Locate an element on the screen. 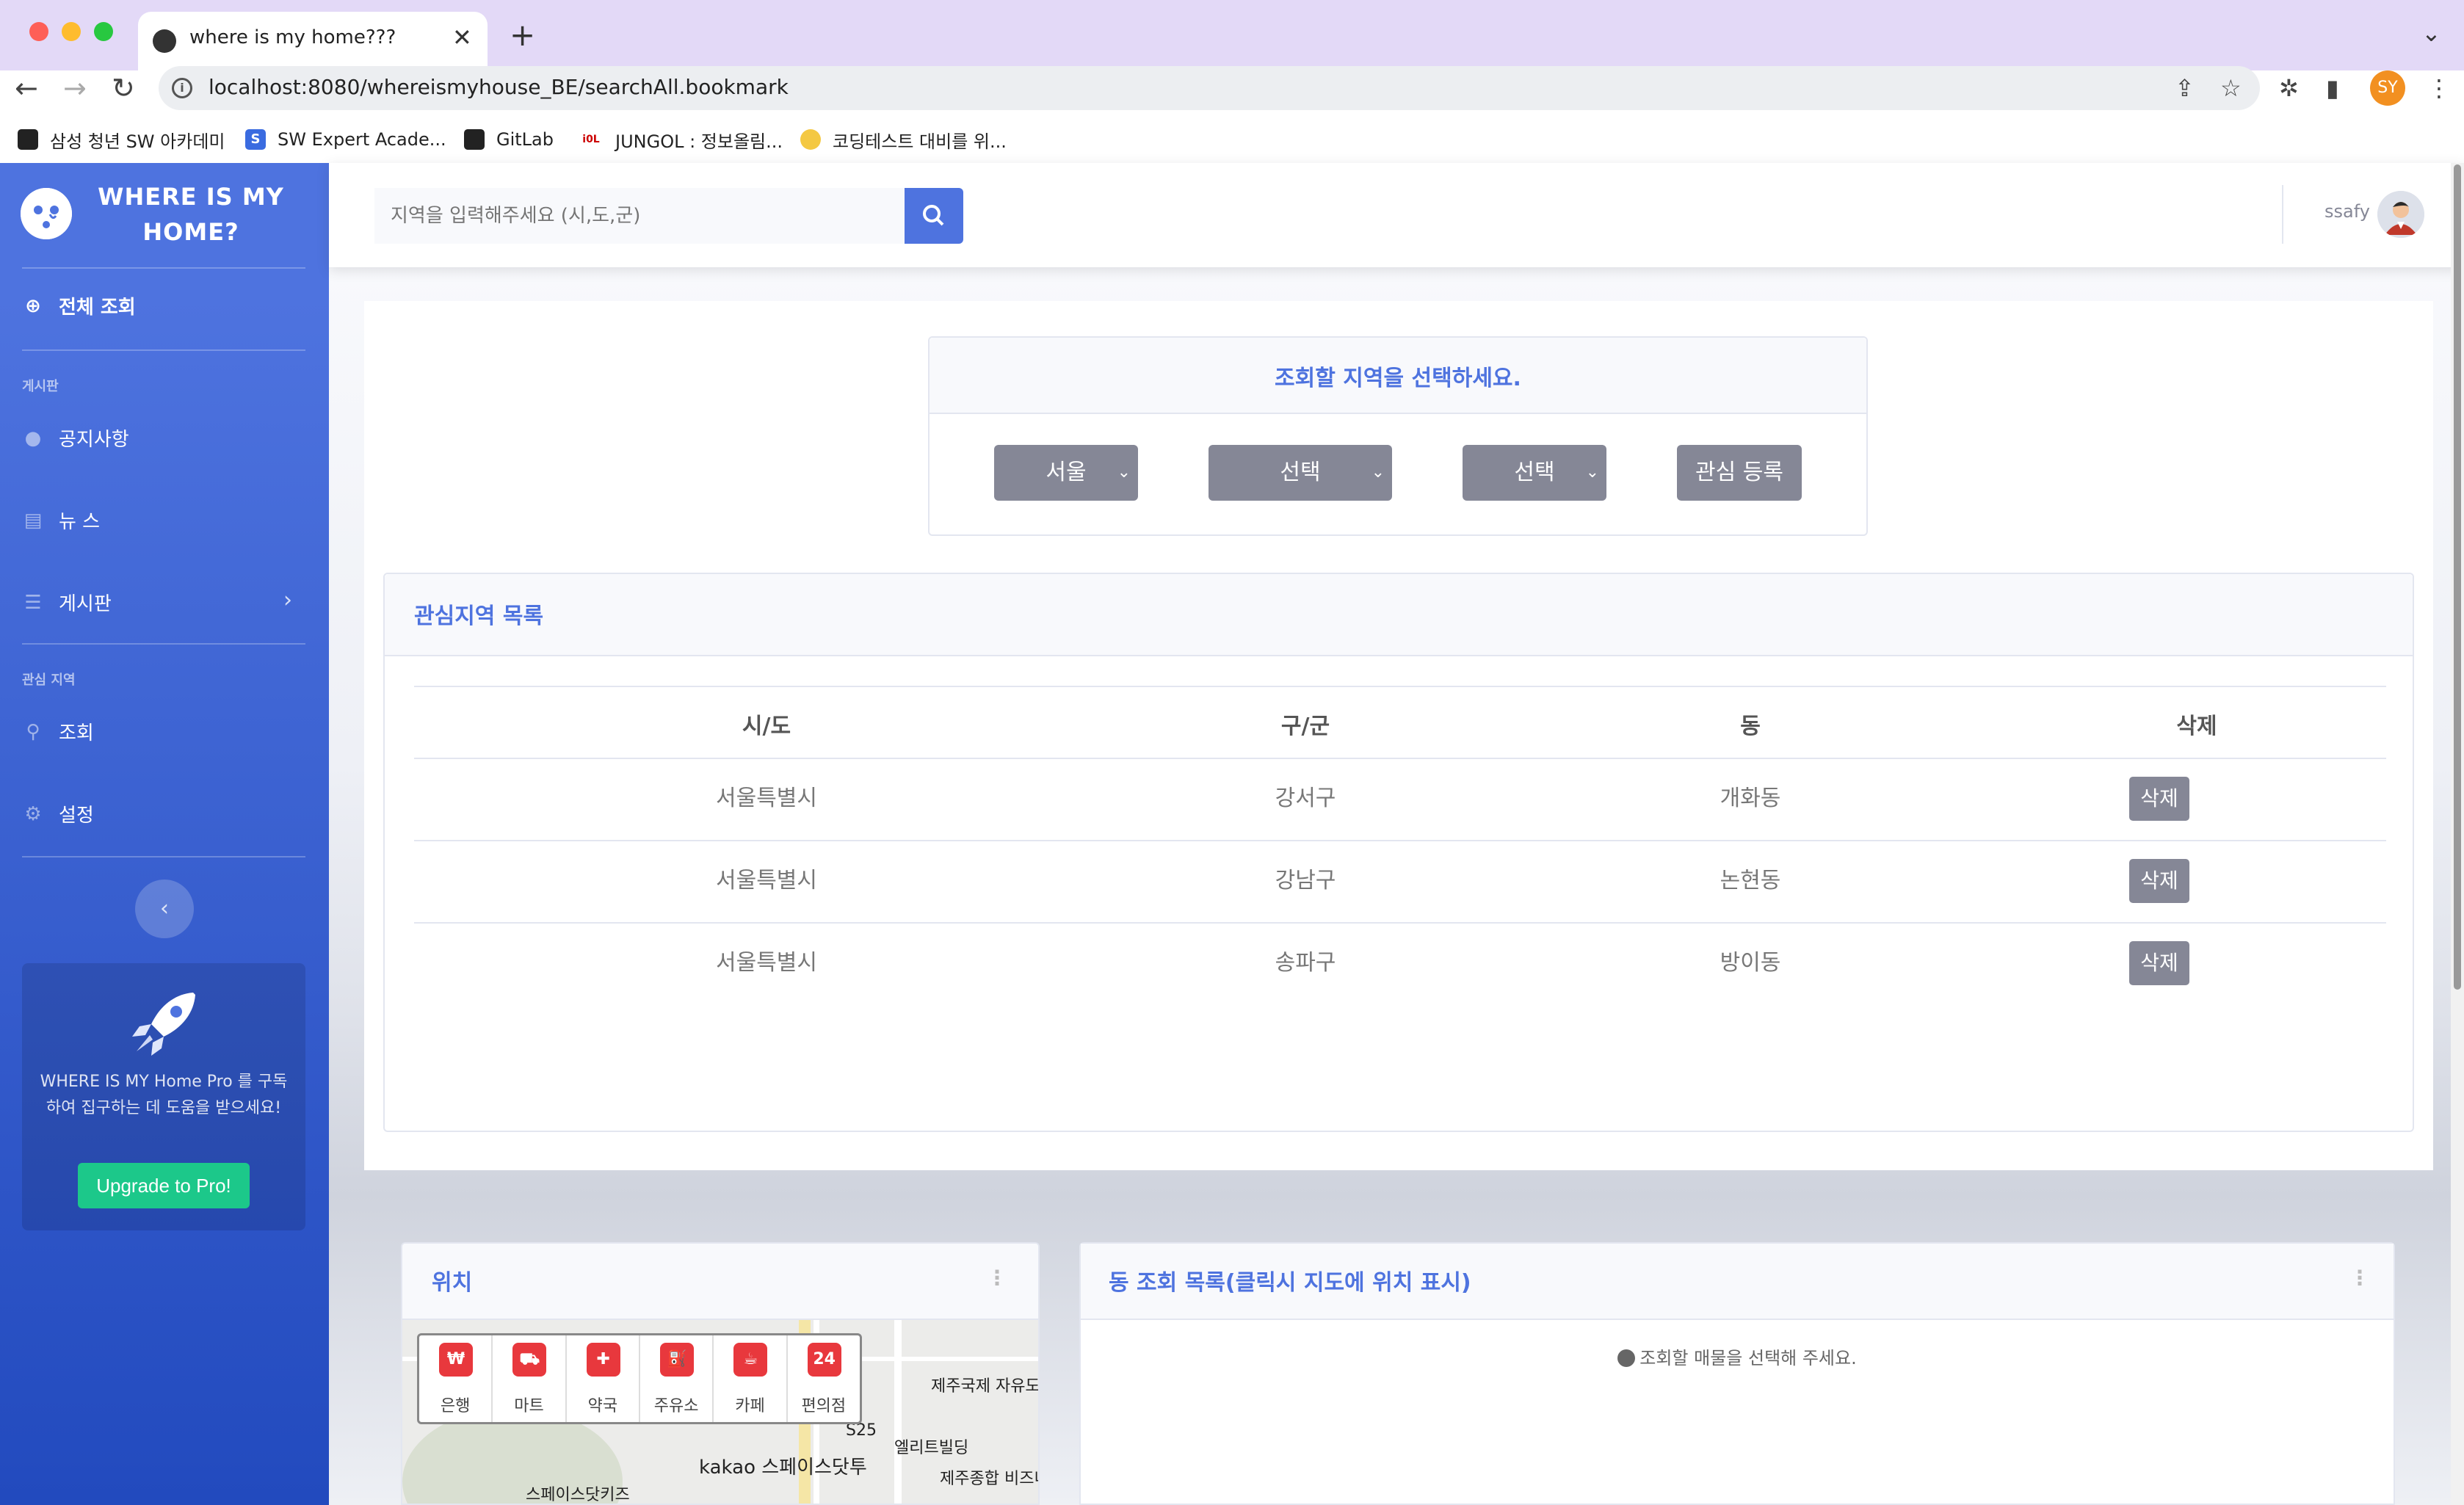 The image size is (2464, 1505). category-gas-station: ⛽ 주유소 is located at coordinates (677, 1378).